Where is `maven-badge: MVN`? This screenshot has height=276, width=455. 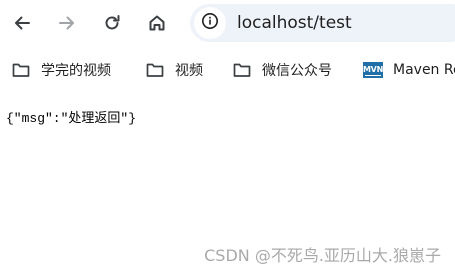 maven-badge: MVN is located at coordinates (373, 70).